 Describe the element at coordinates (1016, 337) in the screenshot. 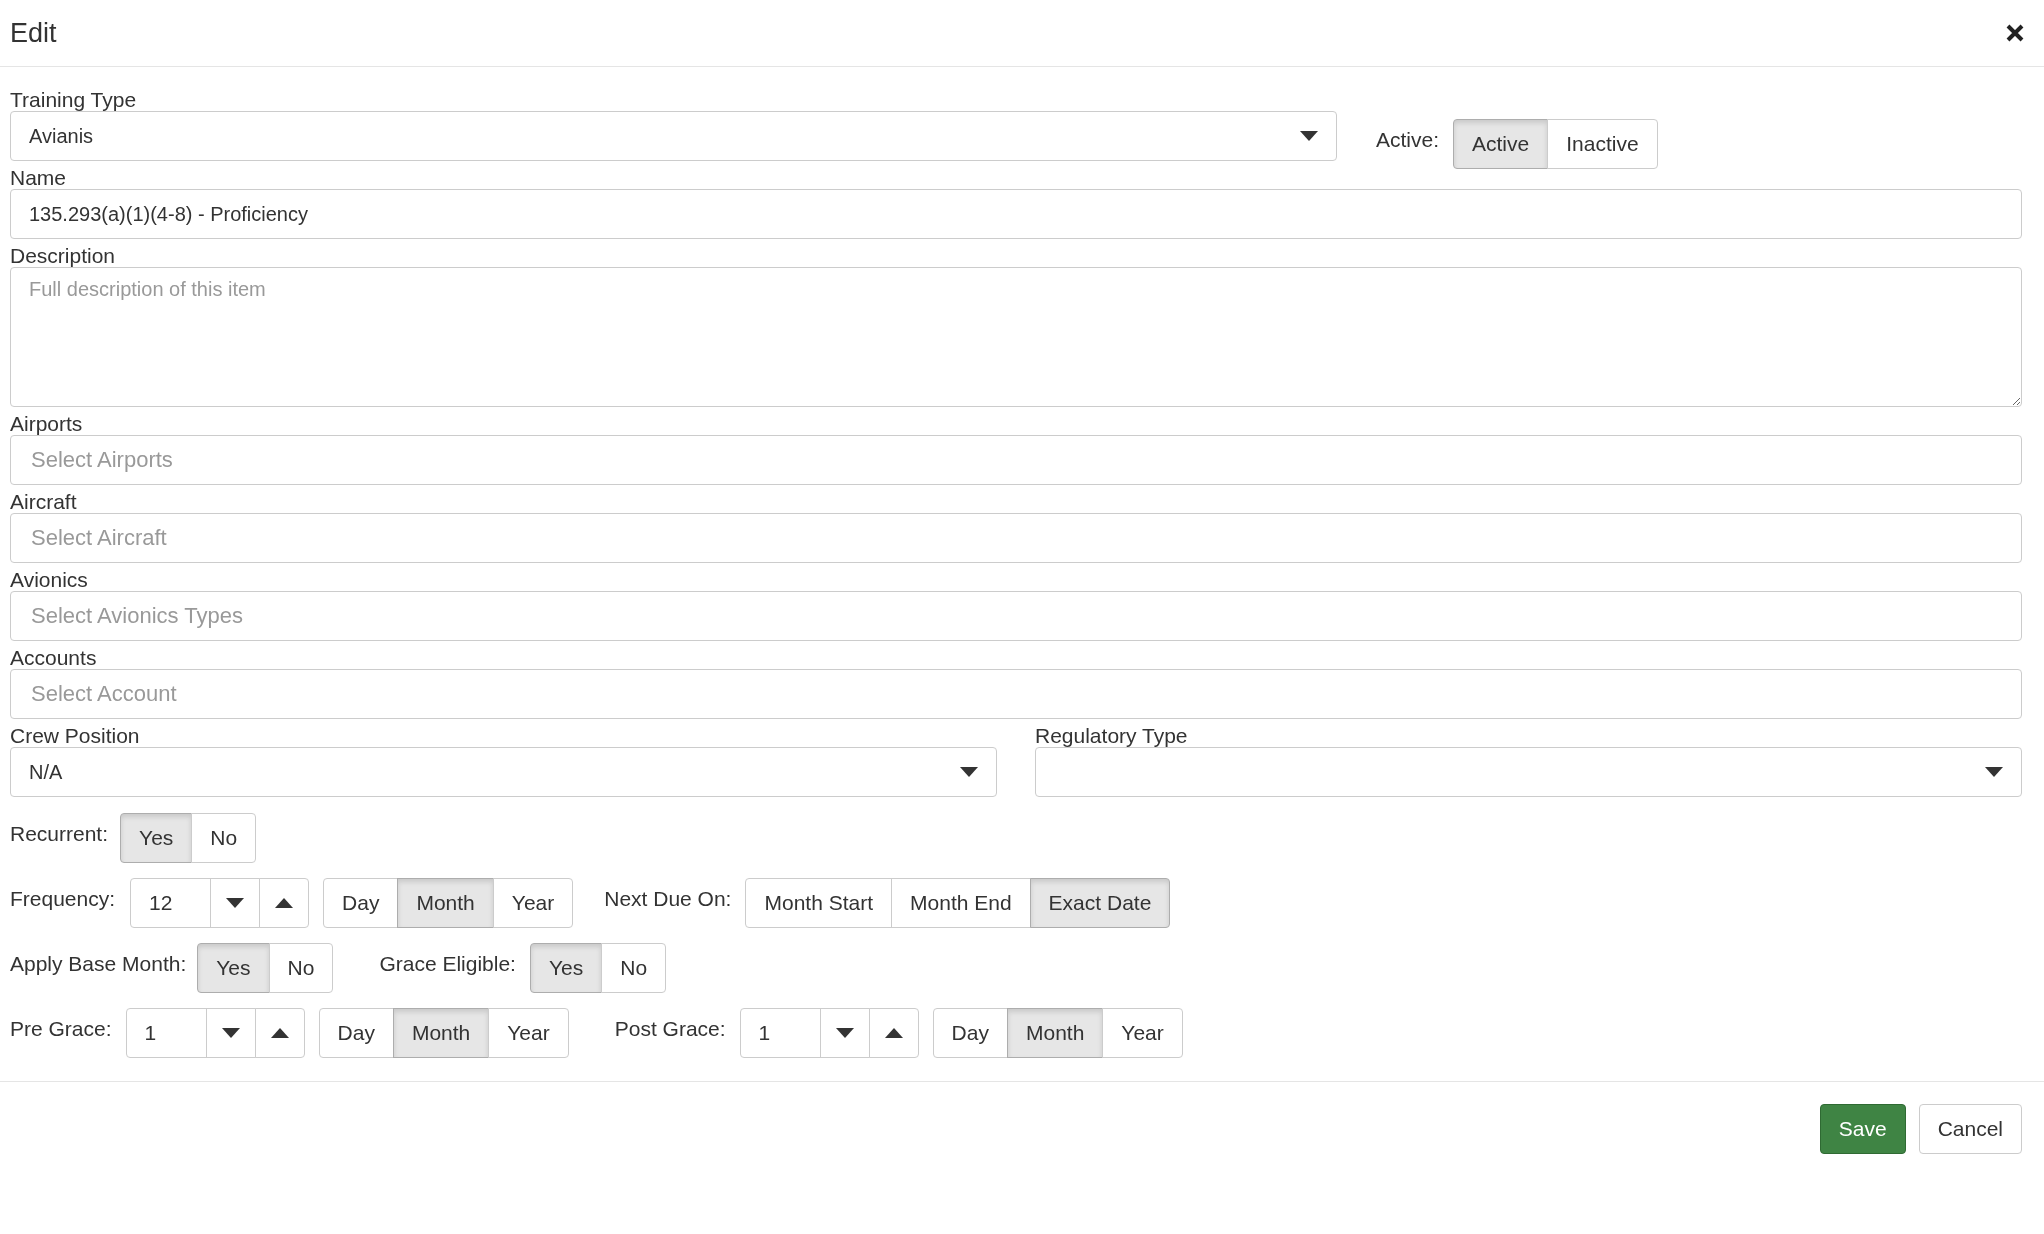

I see `textarea-field: Full description of this item` at that location.